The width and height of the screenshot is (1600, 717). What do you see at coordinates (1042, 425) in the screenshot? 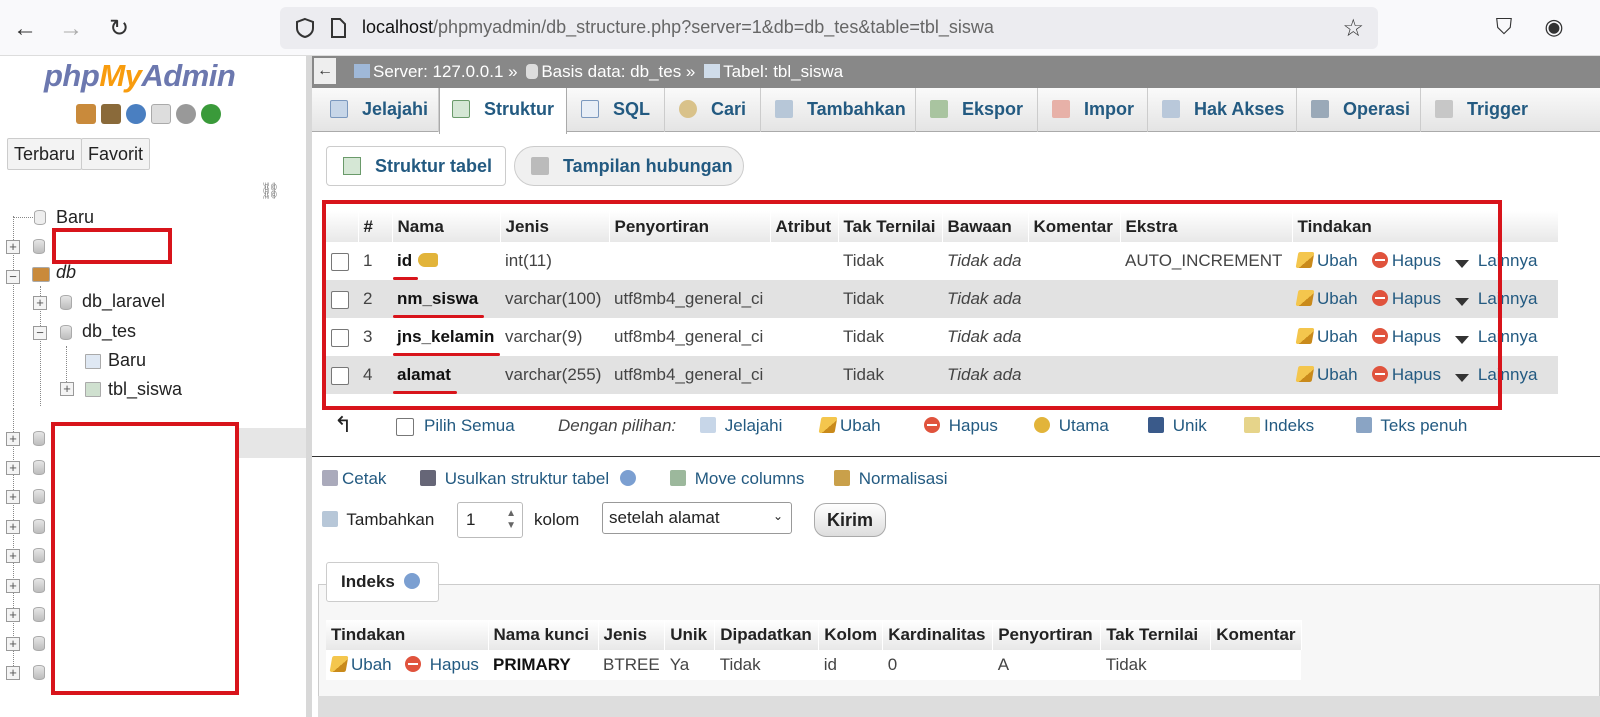
I see `key-icon` at bounding box center [1042, 425].